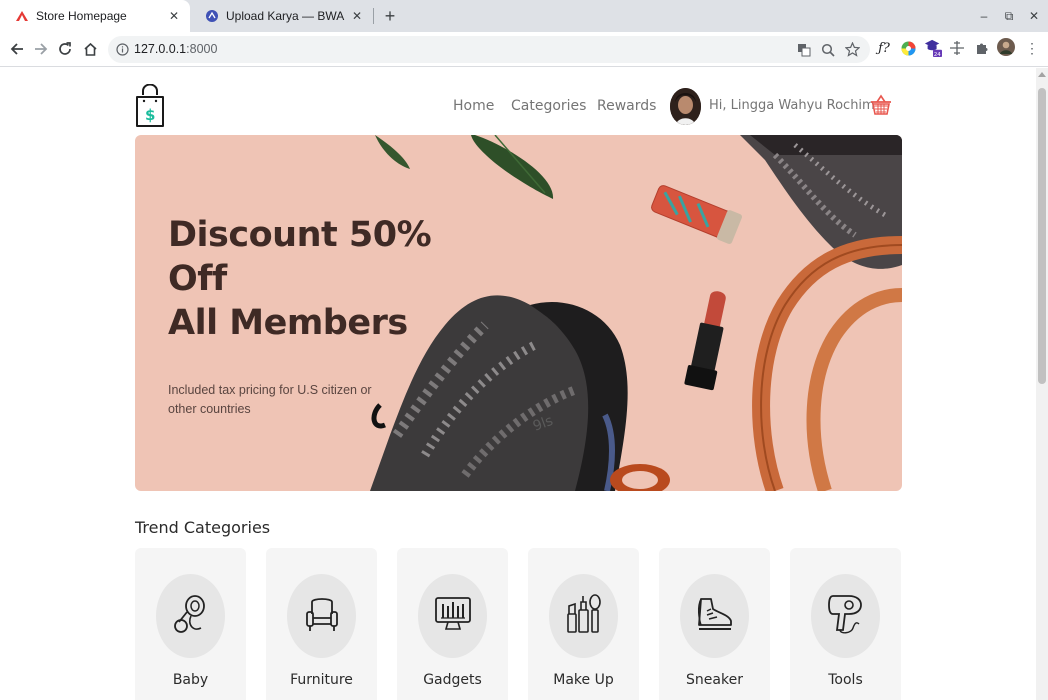 This screenshot has width=1048, height=700. What do you see at coordinates (373, 16) in the screenshot?
I see `tab-separator` at bounding box center [373, 16].